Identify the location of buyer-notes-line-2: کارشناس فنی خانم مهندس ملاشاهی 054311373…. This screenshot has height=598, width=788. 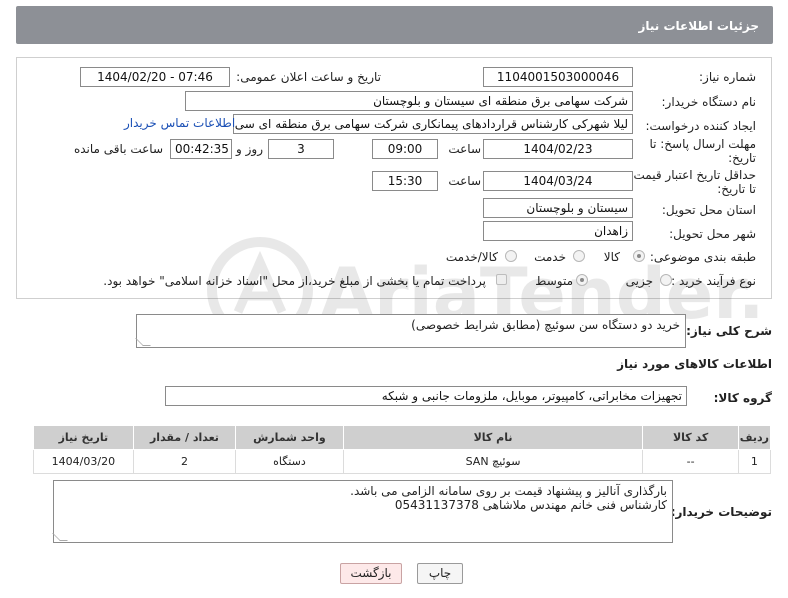
(530, 505).